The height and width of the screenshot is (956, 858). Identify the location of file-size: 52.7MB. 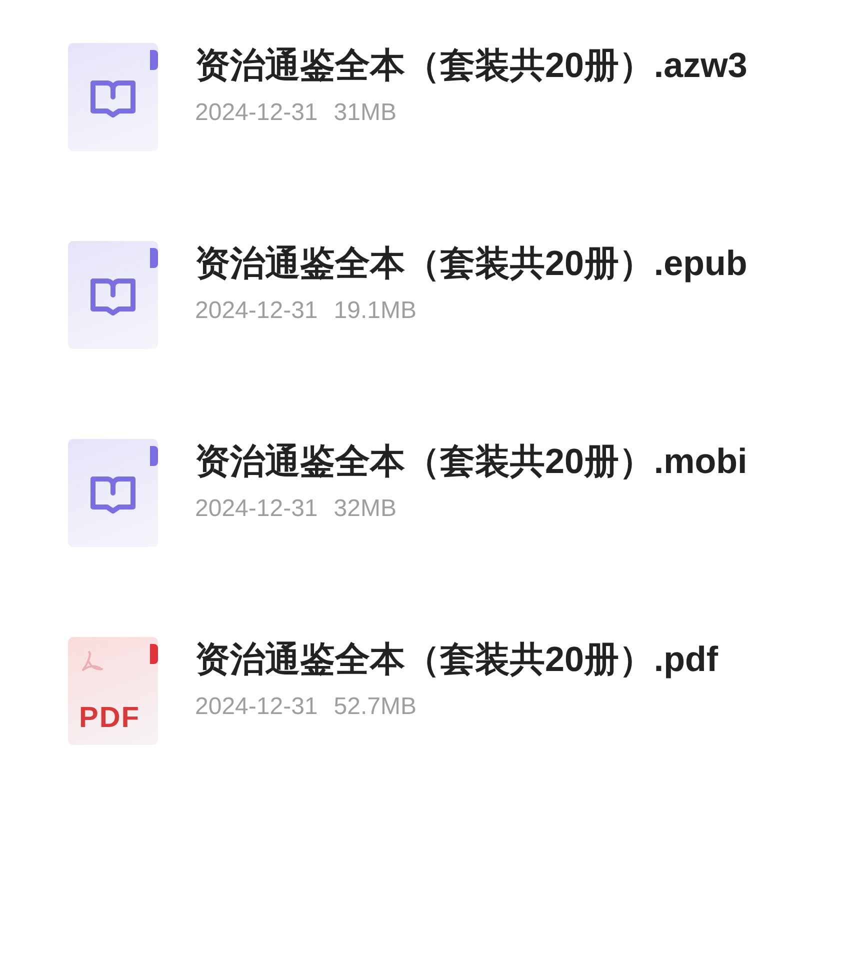
(375, 707).